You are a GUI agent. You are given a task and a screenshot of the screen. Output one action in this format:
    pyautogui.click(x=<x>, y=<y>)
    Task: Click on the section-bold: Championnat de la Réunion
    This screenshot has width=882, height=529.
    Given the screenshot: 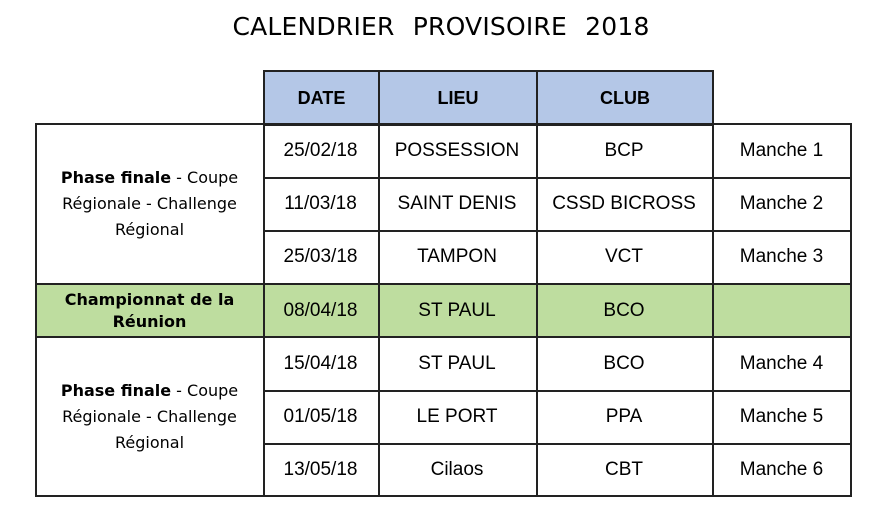 What is the action you would take?
    pyautogui.click(x=149, y=310)
    